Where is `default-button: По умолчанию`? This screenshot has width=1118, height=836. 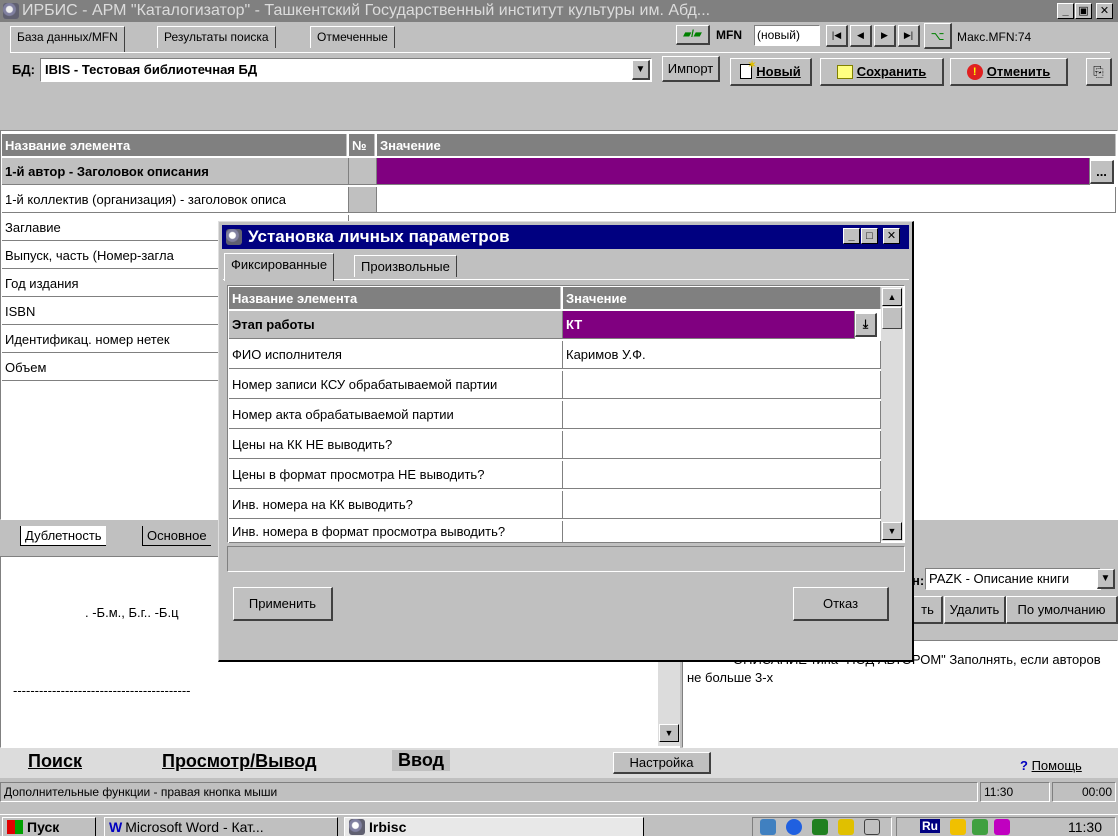
default-button: По умолчанию is located at coordinates (1062, 610).